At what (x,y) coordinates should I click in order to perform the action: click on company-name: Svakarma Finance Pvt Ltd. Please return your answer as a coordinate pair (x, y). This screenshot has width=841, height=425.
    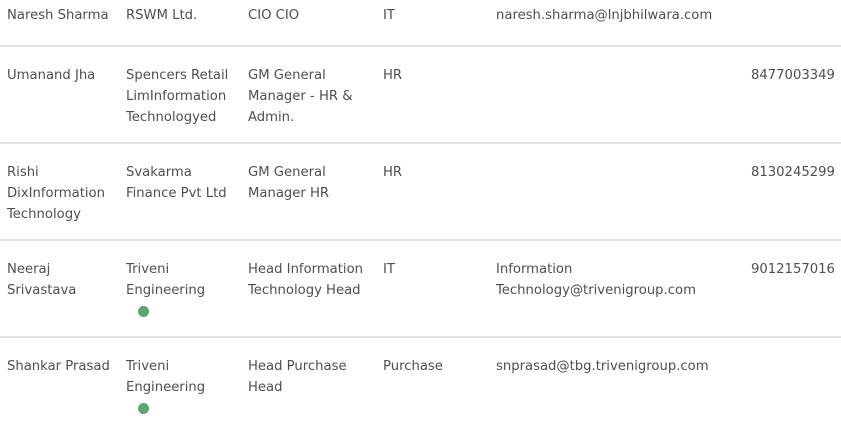
    Looking at the image, I should click on (176, 183).